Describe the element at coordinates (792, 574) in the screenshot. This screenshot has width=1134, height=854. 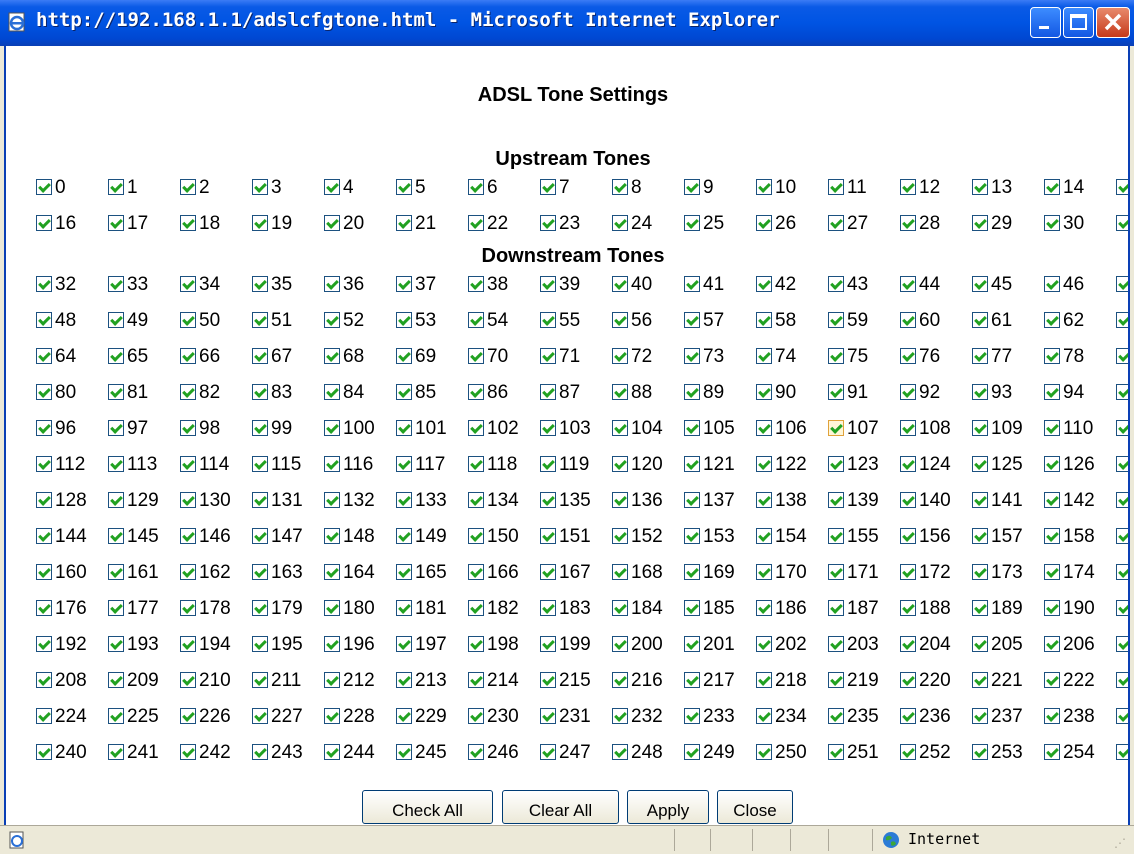
I see `tone-170: 170` at that location.